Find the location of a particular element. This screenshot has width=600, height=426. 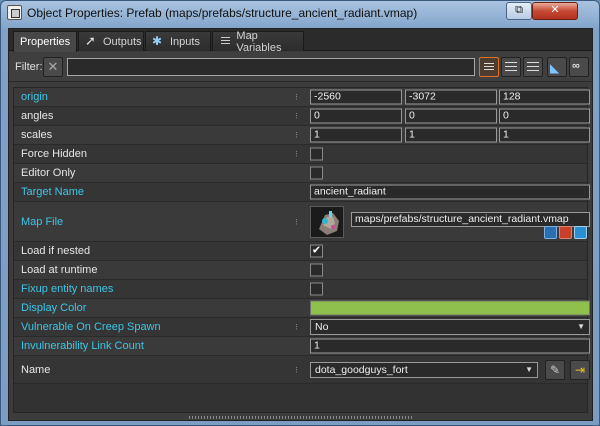

filter-label: Filter: is located at coordinates (29, 67).